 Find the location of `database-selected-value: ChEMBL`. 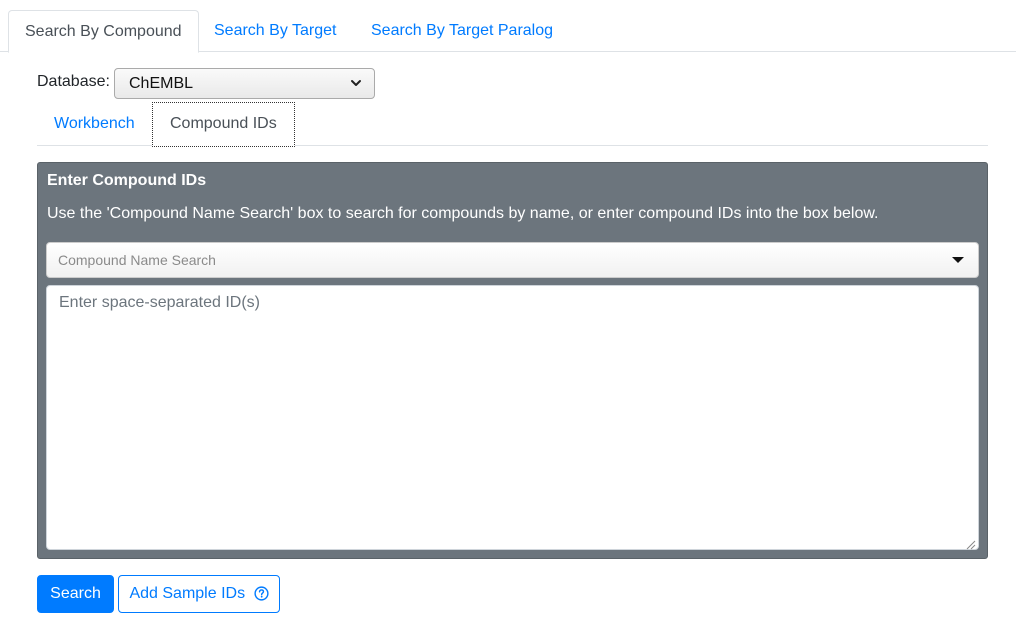

database-selected-value: ChEMBL is located at coordinates (161, 83).